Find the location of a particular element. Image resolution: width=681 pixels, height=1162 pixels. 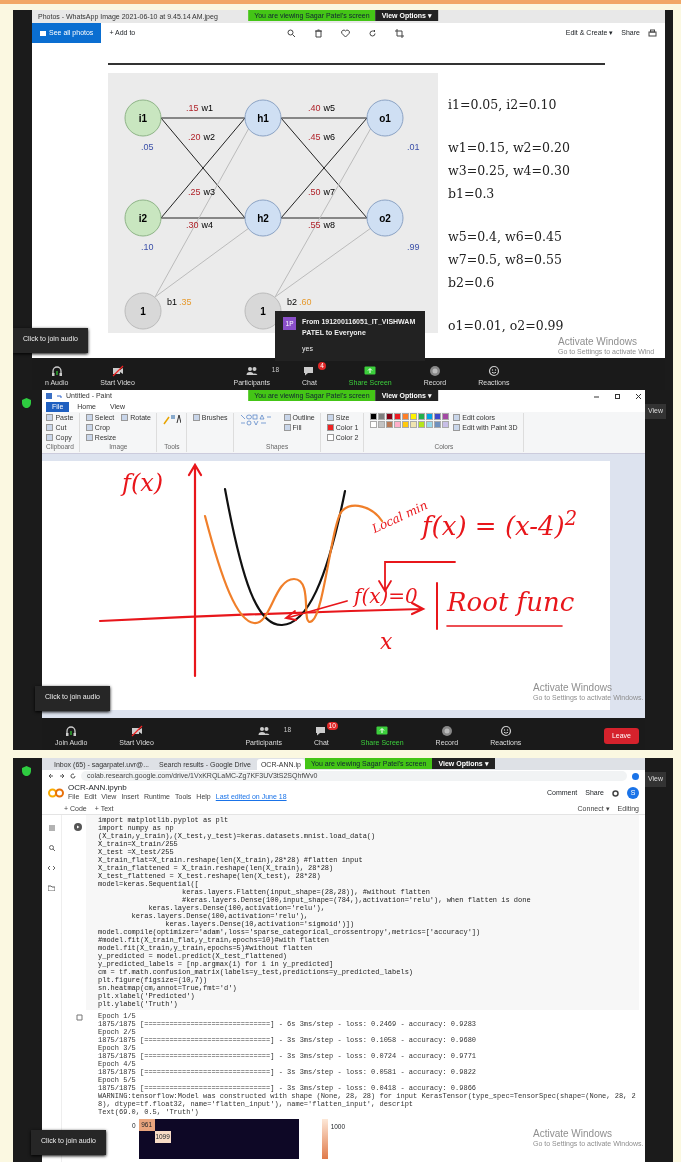

close-icon is located at coordinates (638, 396).